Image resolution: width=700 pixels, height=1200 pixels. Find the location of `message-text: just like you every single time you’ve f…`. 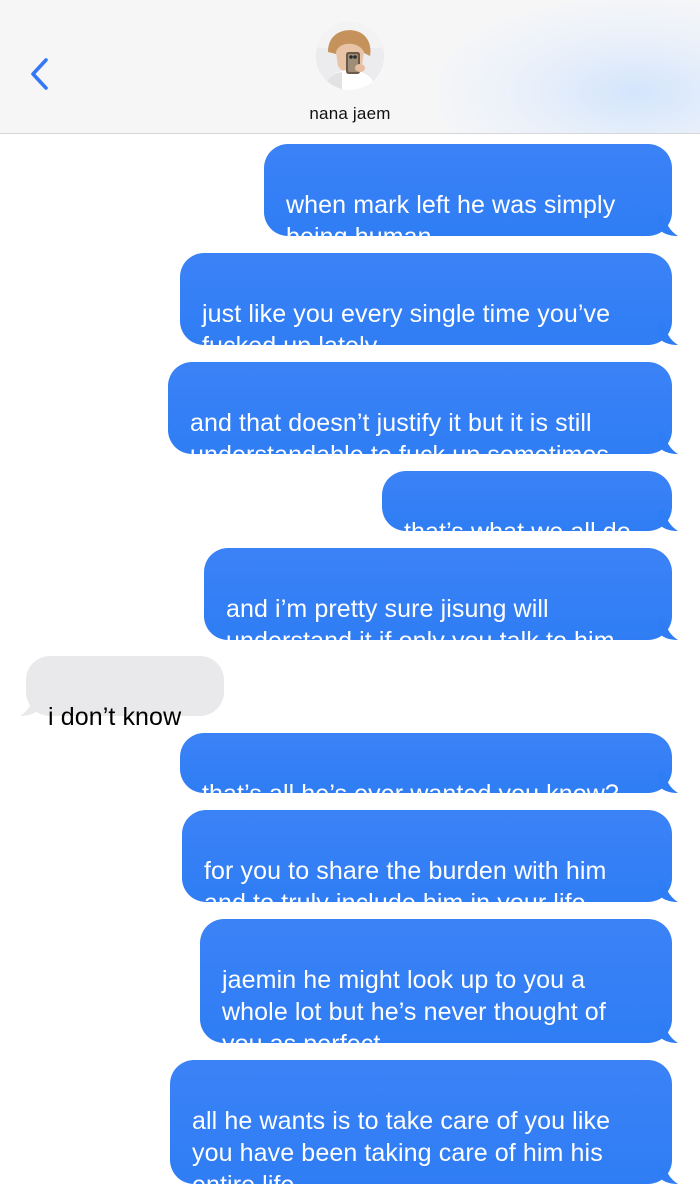

message-text: just like you every single time you’ve f… is located at coordinates (406, 330).